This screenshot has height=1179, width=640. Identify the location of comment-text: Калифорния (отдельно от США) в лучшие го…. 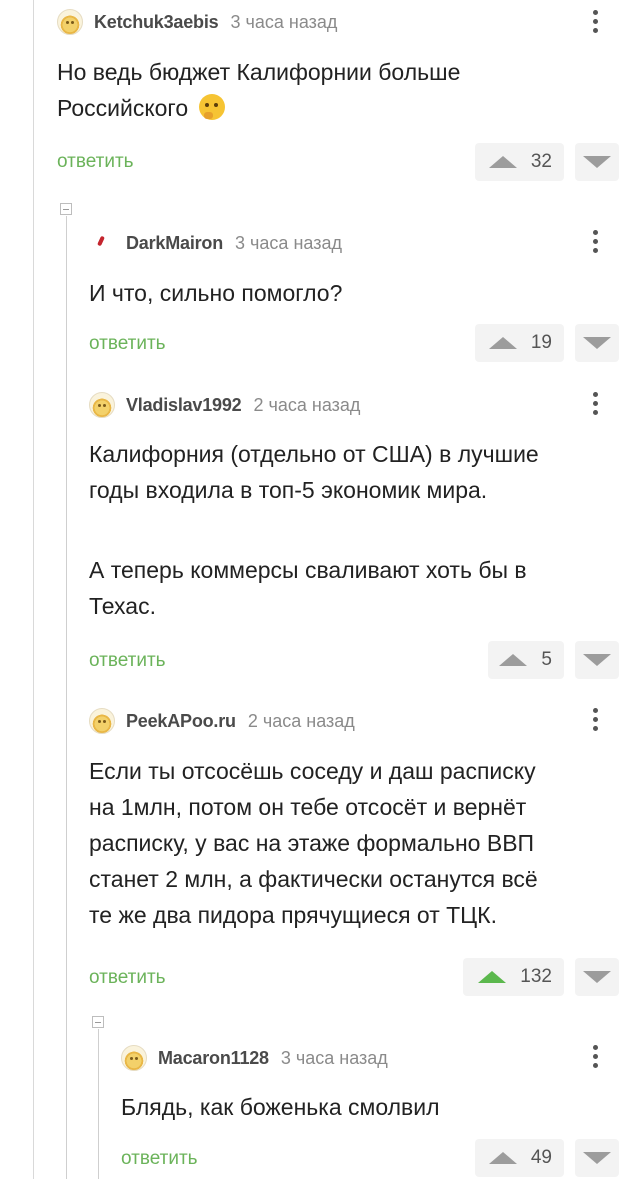
(314, 530).